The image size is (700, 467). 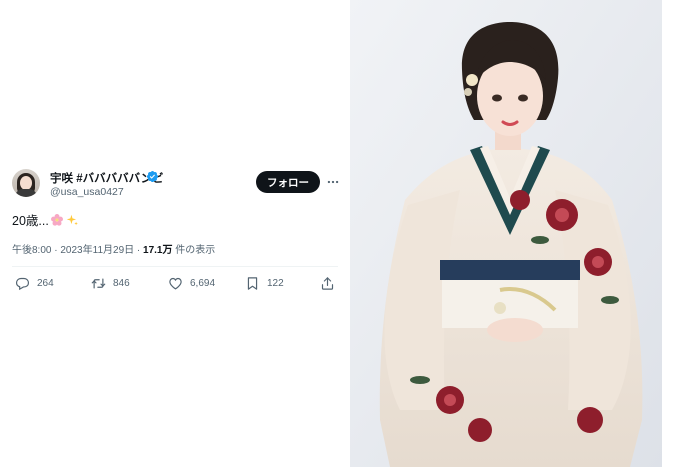 I want to click on bookmark-button: 122, so click(x=264, y=283).